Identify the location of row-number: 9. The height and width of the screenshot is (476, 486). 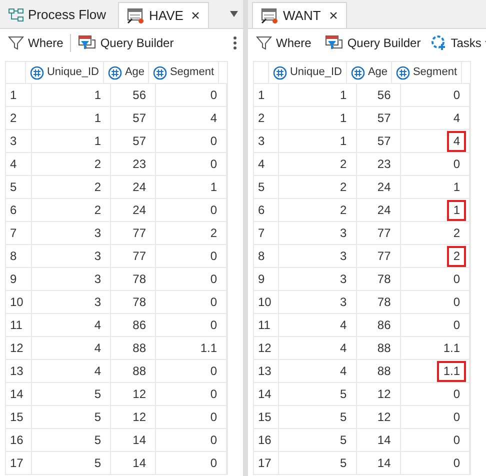
(267, 279).